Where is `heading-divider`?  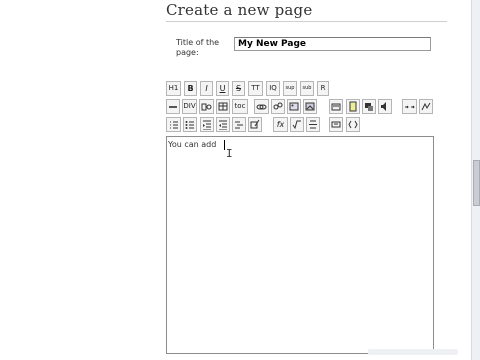 heading-divider is located at coordinates (306, 21).